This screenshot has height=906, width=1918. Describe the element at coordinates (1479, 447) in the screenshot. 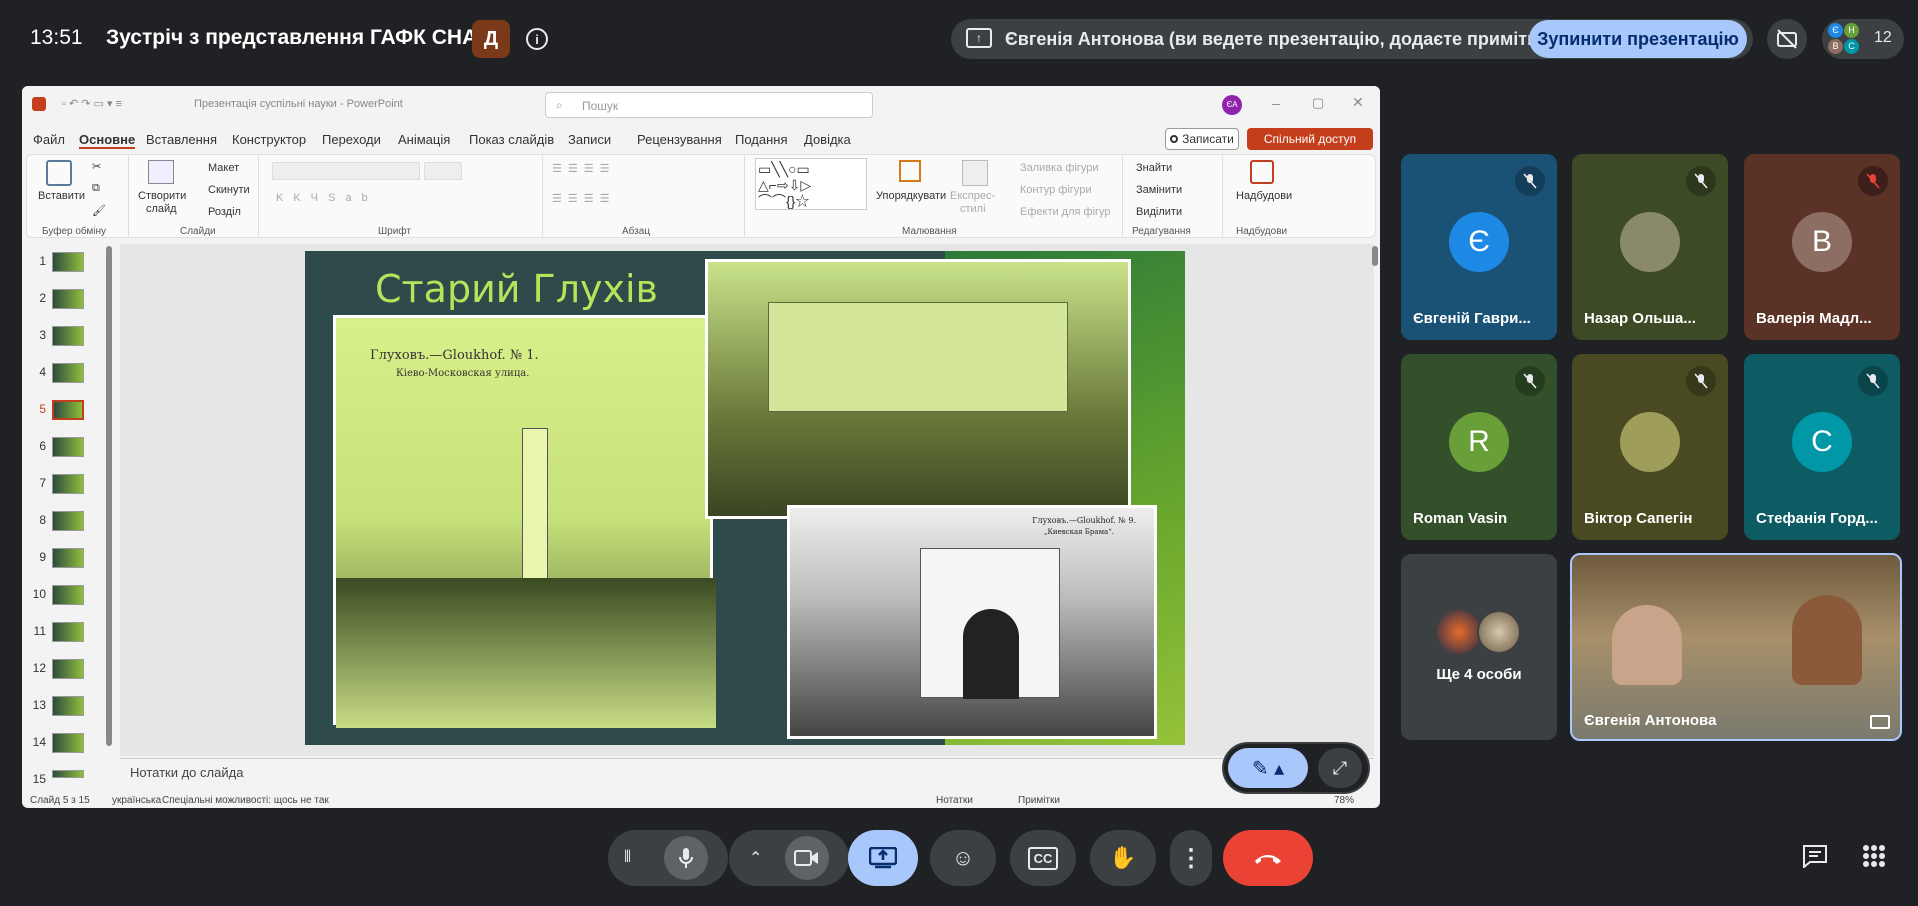

I see `participant-tile: R Roman Vasin` at that location.